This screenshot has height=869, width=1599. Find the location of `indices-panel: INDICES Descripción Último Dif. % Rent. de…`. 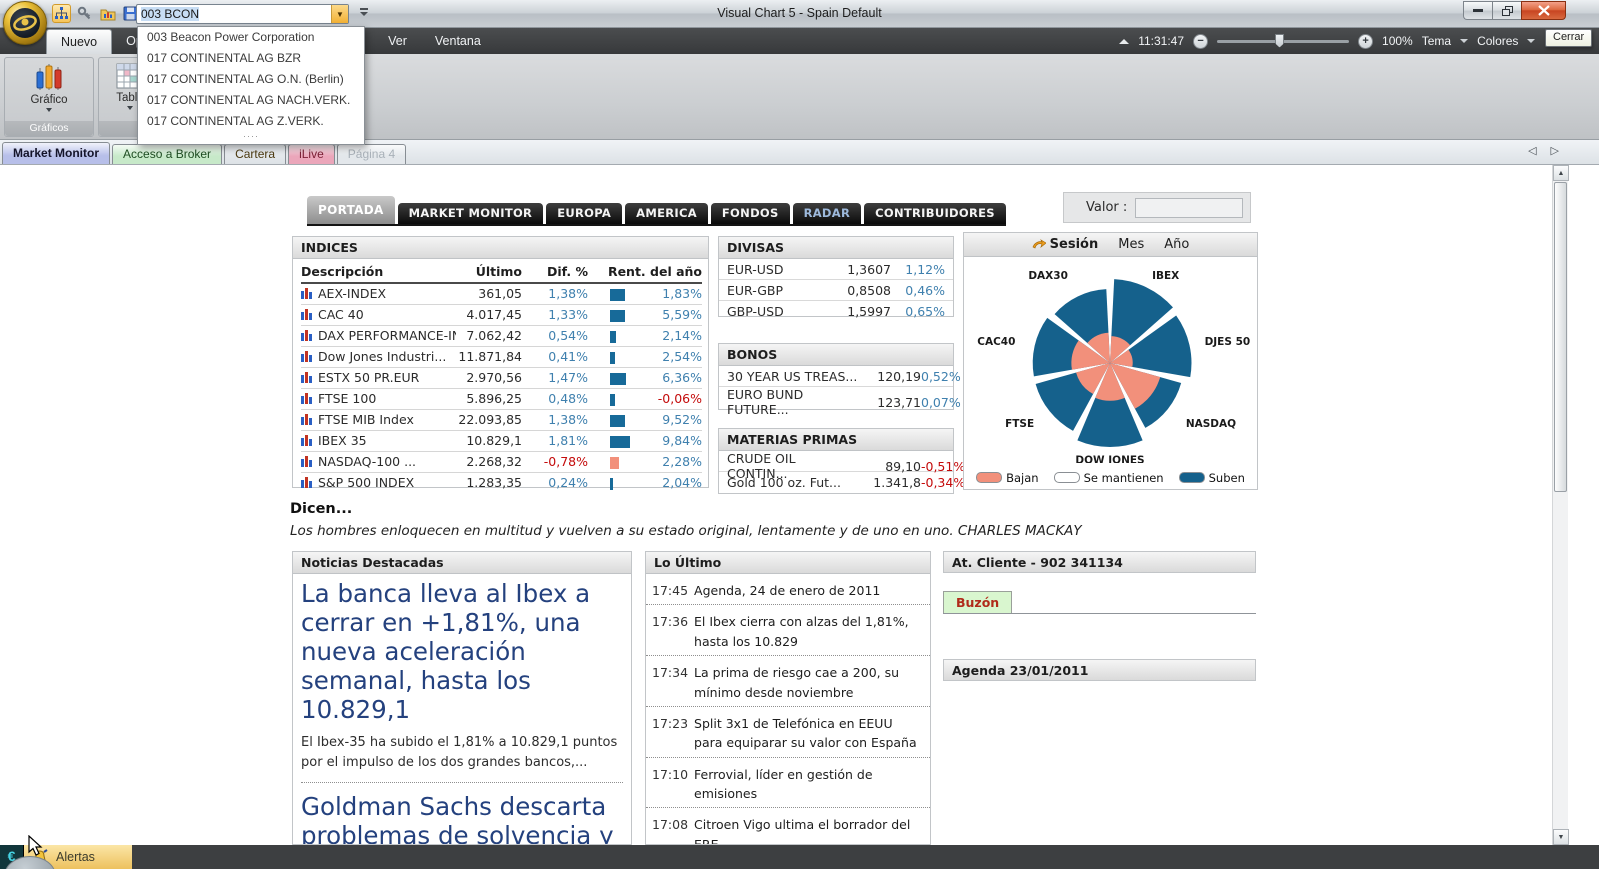

indices-panel: INDICES Descripción Último Dif. % Rent. de… is located at coordinates (500, 363).